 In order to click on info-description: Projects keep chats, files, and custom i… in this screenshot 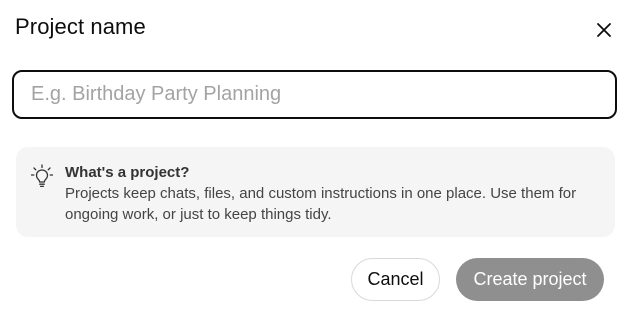, I will do `click(321, 204)`.